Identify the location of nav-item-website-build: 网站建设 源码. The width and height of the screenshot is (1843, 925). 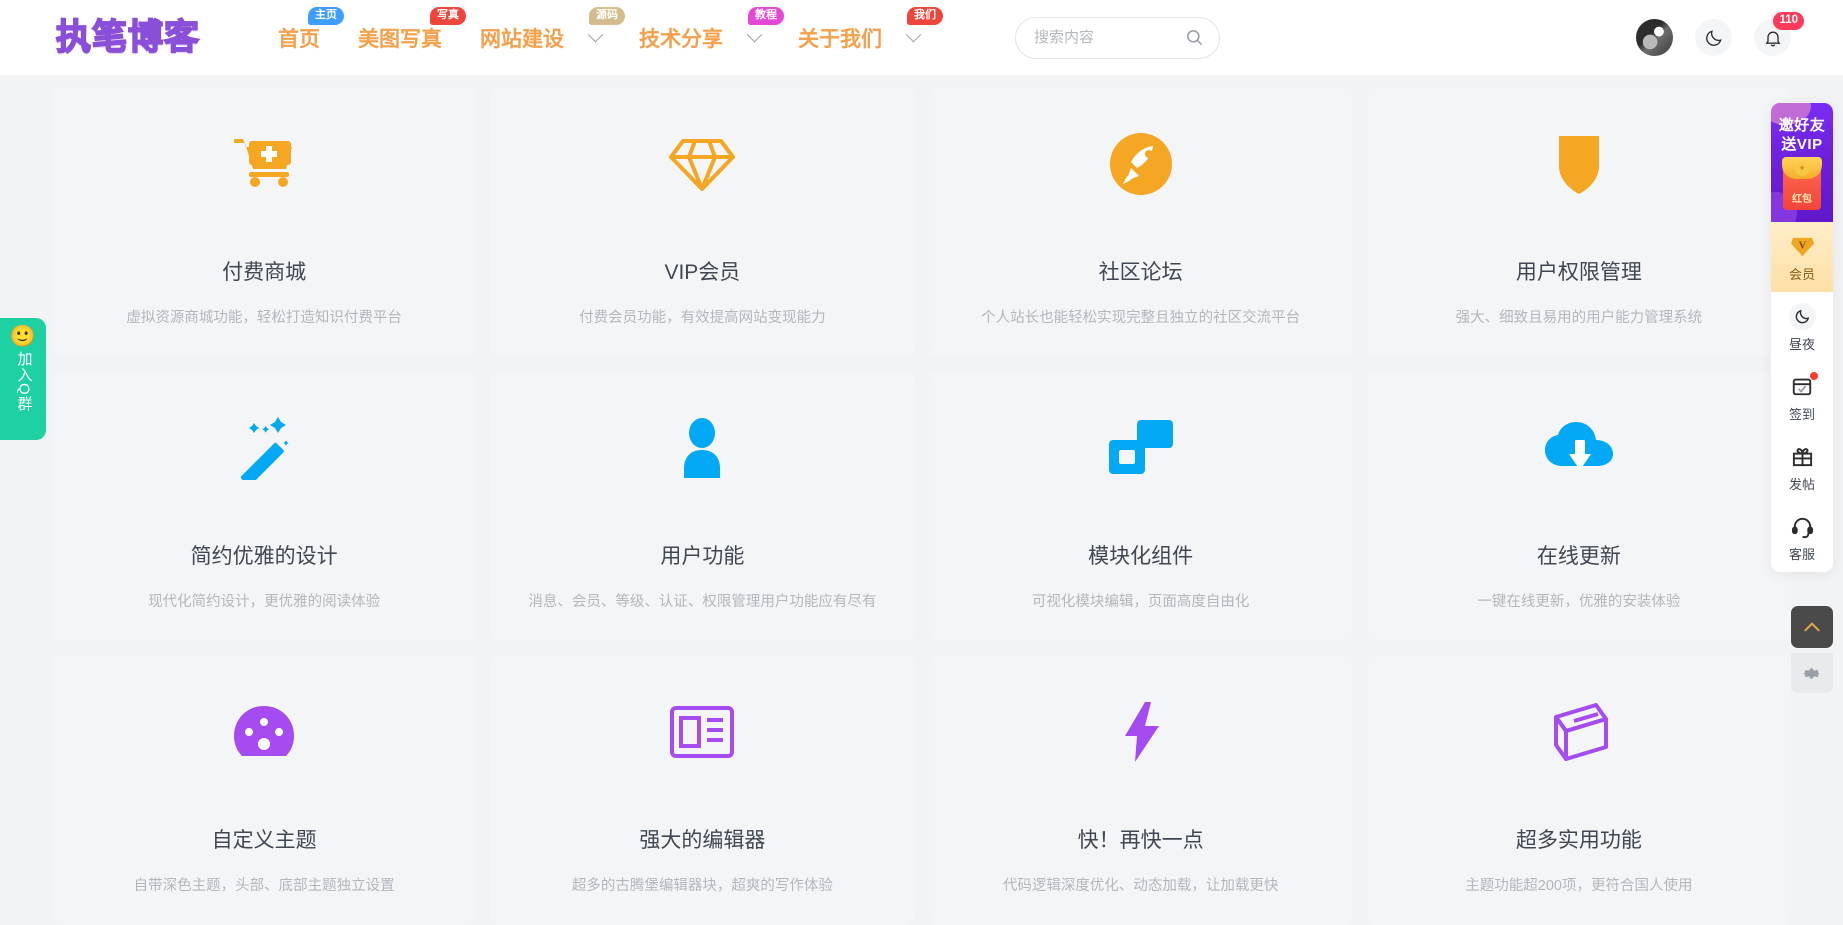
(553, 37).